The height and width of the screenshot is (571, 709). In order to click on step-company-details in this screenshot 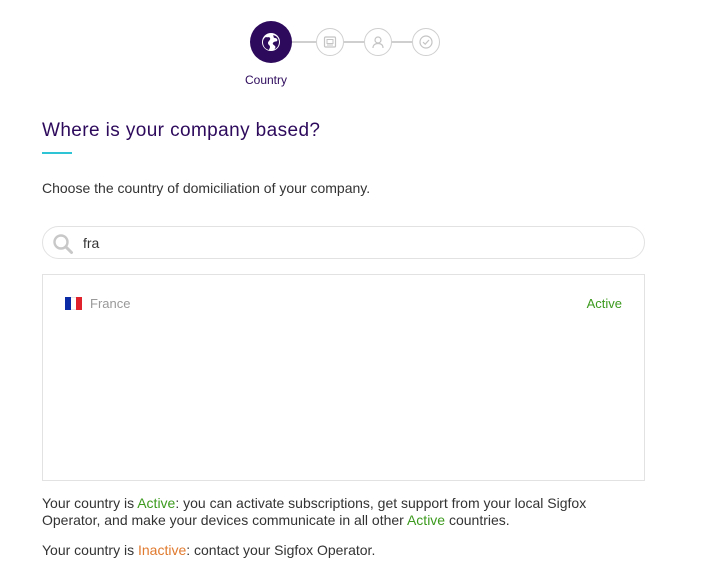, I will do `click(330, 42)`.